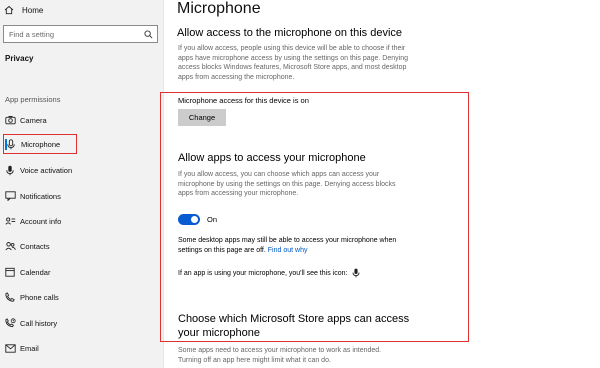  I want to click on toggle-state-label: On, so click(212, 219).